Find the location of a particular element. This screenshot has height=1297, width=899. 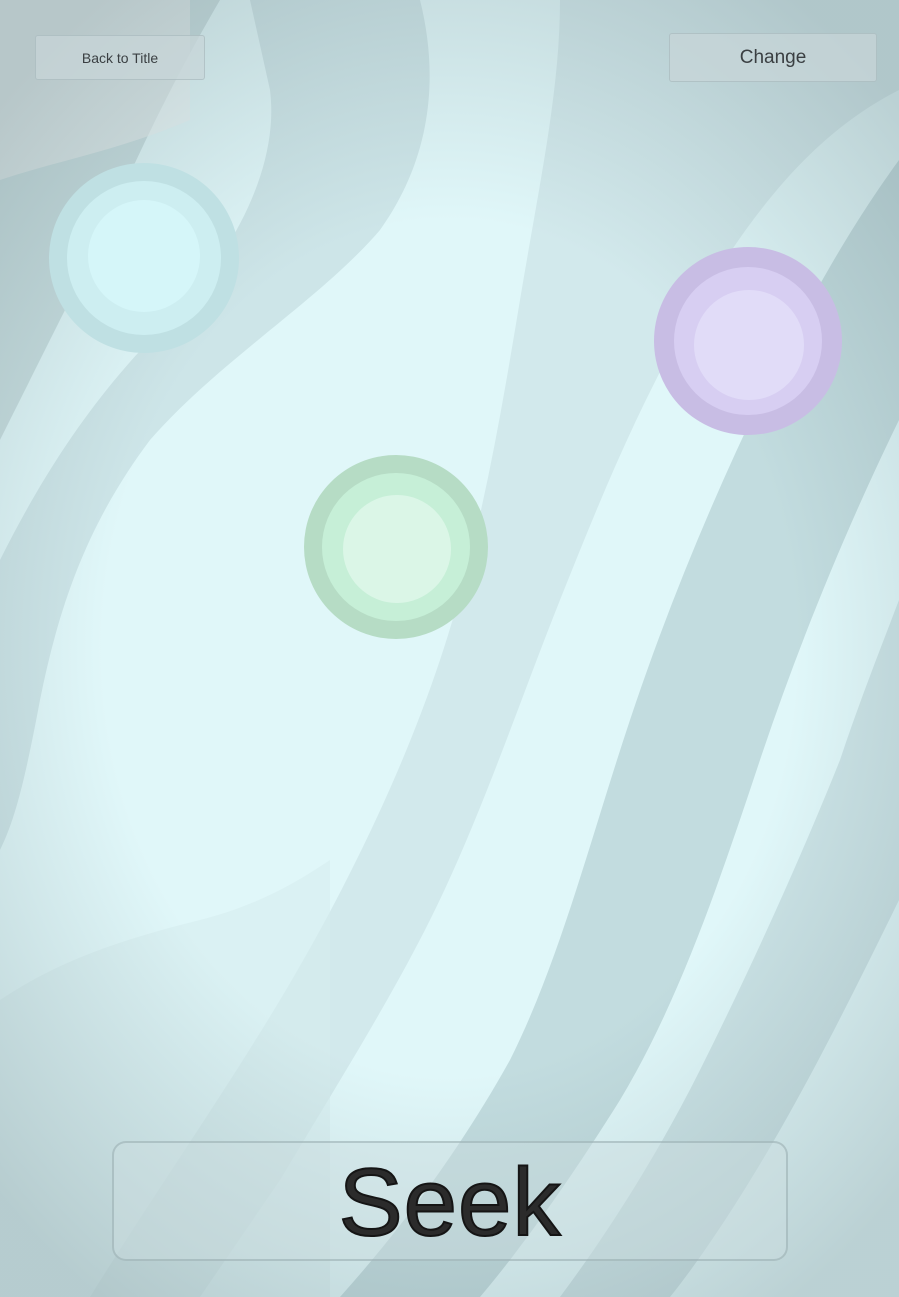

orb-cyan-core is located at coordinates (144, 256).